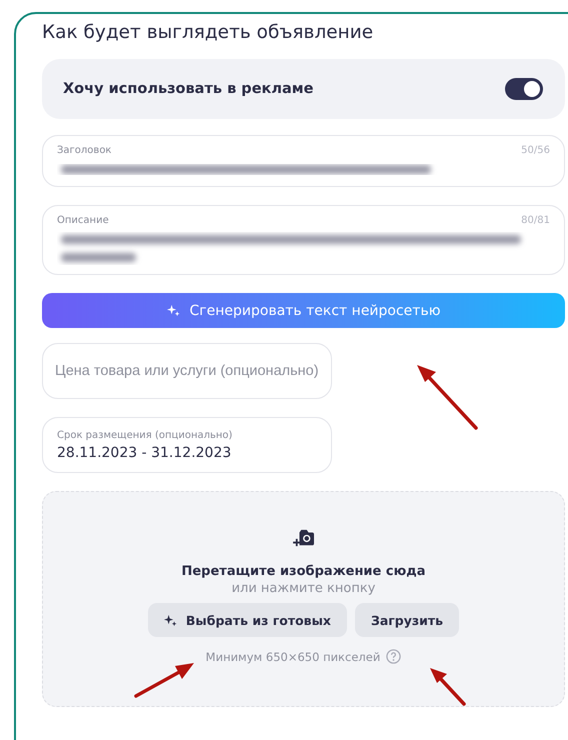 This screenshot has height=740, width=568. Describe the element at coordinates (535, 220) in the screenshot. I see `character-counter: 80/81` at that location.